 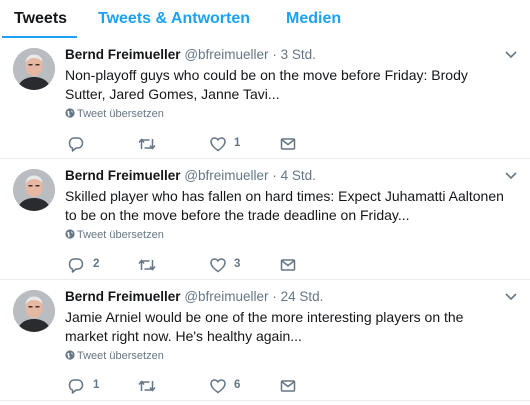 I want to click on tab-tweets: Tweets, so click(x=39, y=24).